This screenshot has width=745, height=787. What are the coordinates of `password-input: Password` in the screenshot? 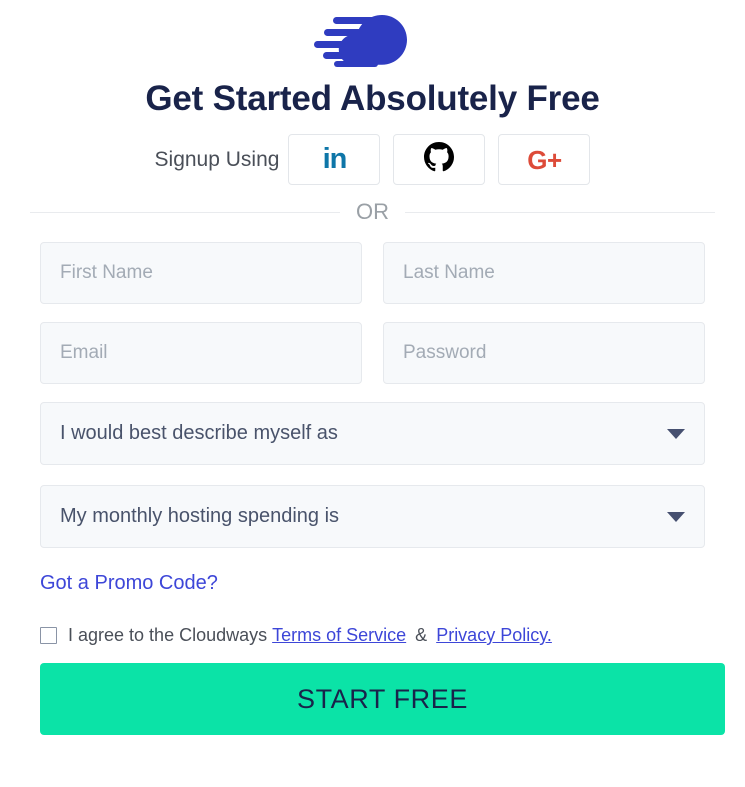 It's located at (544, 353).